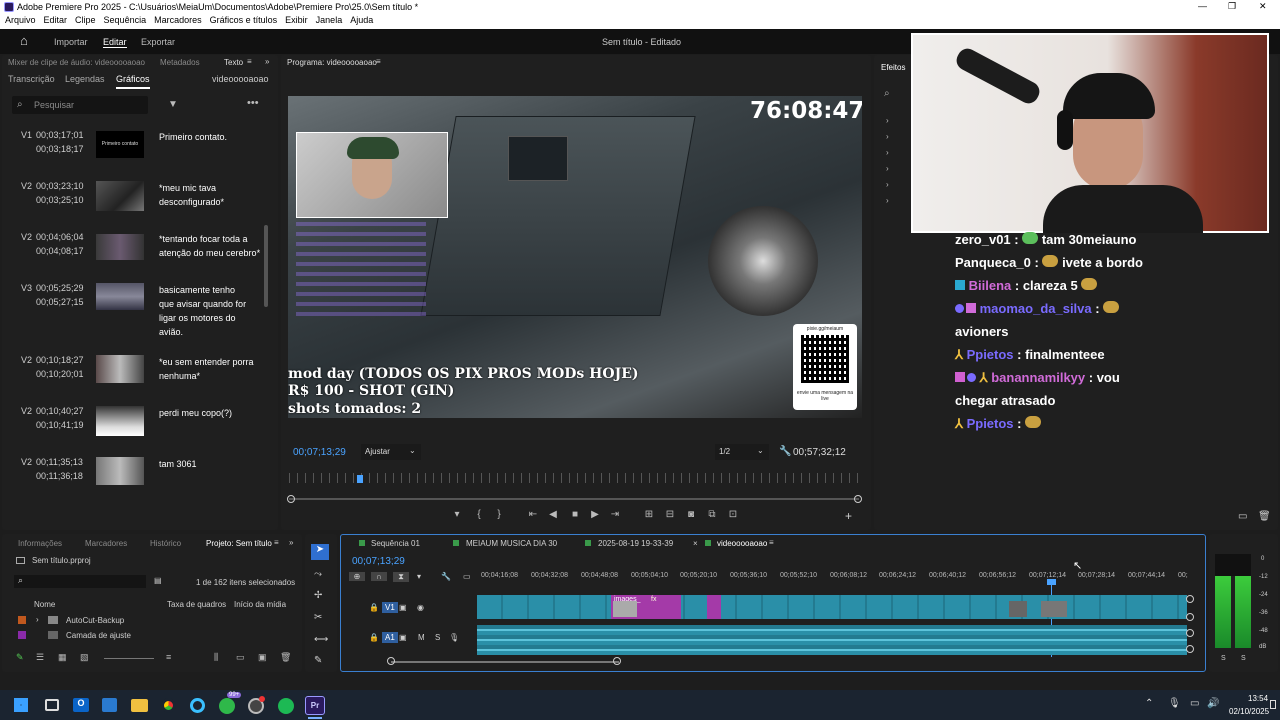 Image resolution: width=1280 pixels, height=720 pixels. What do you see at coordinates (893, 67) in the screenshot?
I see `tab-efeitos: Efeitos` at bounding box center [893, 67].